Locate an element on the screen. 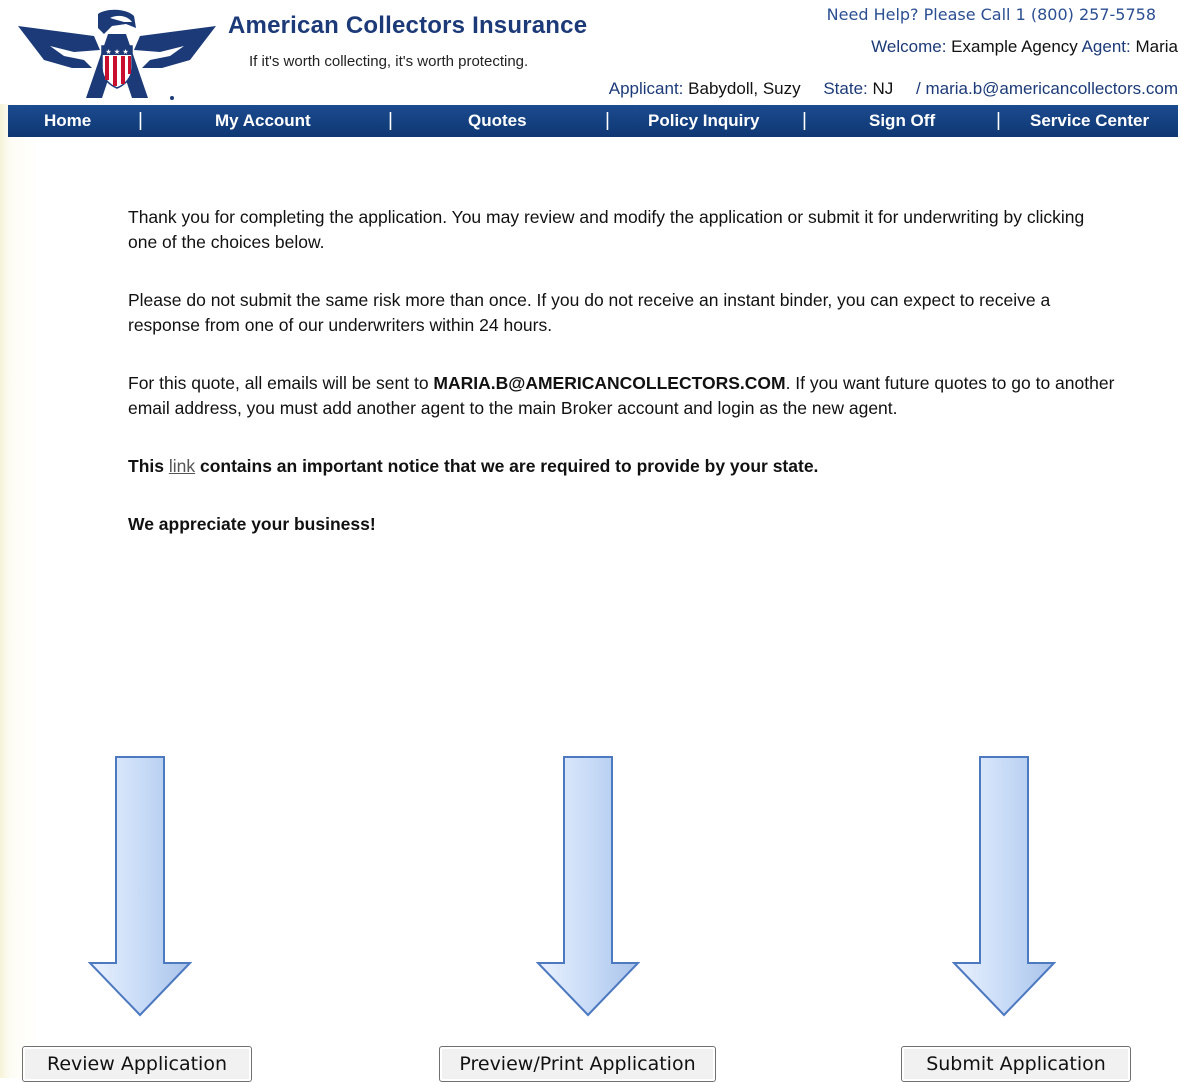 Image resolution: width=1180 pixels, height=1082 pixels. state-notice-text: This is located at coordinates (148, 466).